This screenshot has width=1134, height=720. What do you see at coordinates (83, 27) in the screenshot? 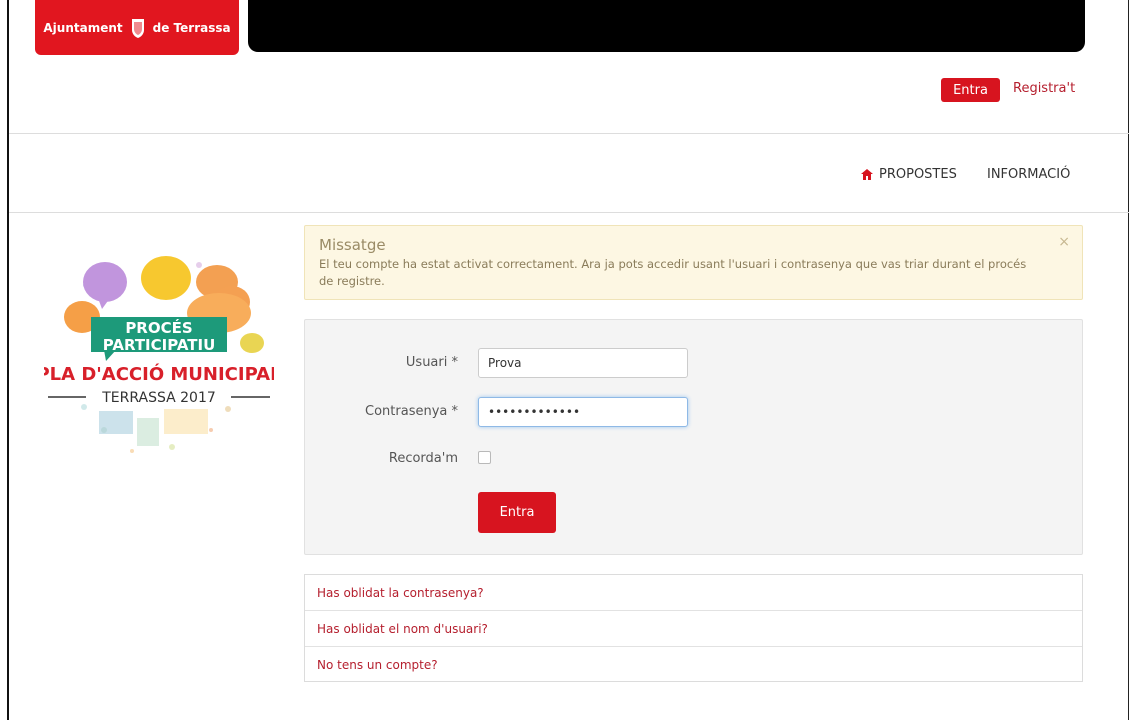
I see `municipality-name-start: Ajuntament` at bounding box center [83, 27].